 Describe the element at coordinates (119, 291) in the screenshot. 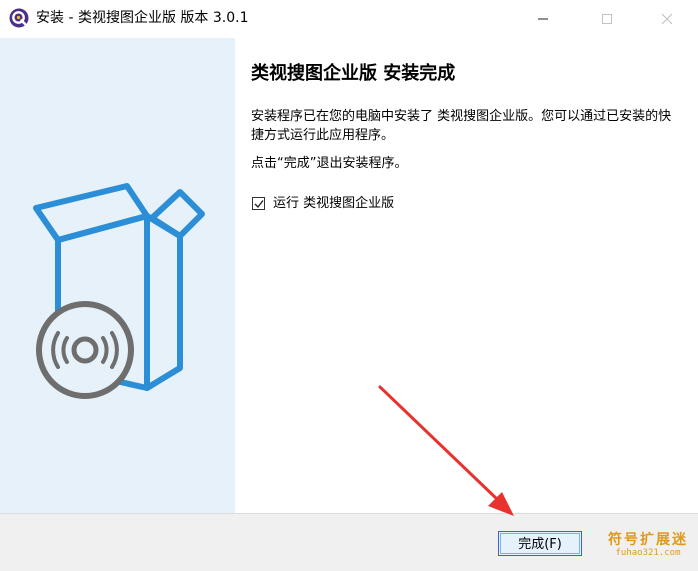

I see `software-box-disc-icon` at that location.